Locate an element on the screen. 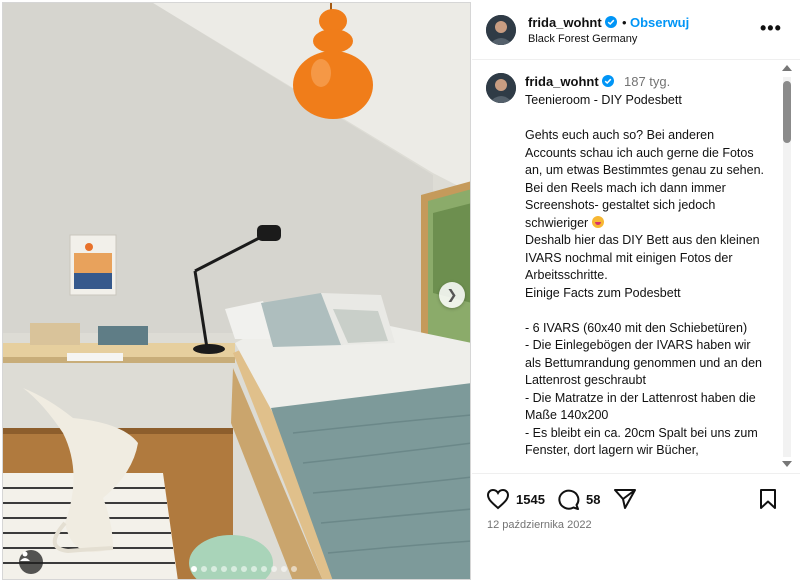 Image resolution: width=800 pixels, height=586 pixels. carousel-indicator is located at coordinates (244, 569).